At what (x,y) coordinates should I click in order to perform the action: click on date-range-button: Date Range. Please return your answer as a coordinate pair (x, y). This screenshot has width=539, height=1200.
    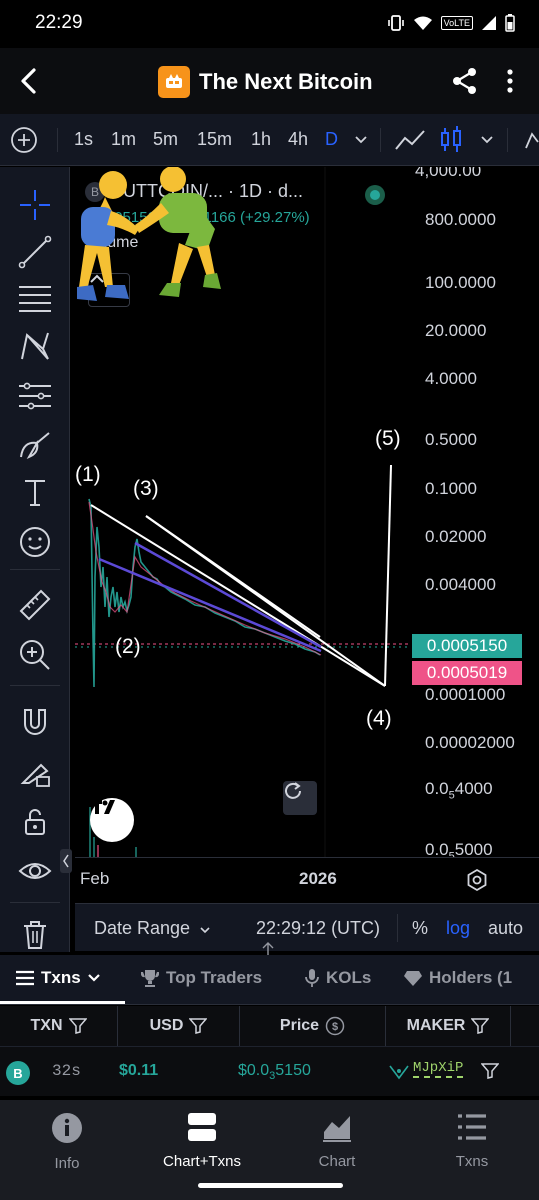
    Looking at the image, I should click on (142, 928).